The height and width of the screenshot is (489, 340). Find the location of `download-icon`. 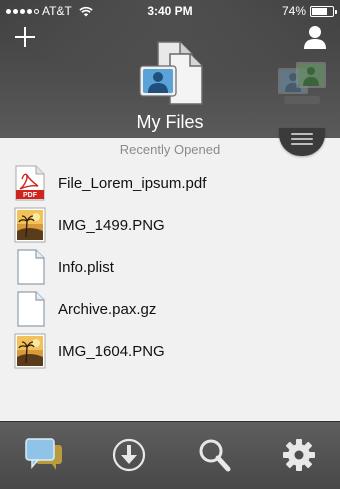

download-icon is located at coordinates (129, 455).